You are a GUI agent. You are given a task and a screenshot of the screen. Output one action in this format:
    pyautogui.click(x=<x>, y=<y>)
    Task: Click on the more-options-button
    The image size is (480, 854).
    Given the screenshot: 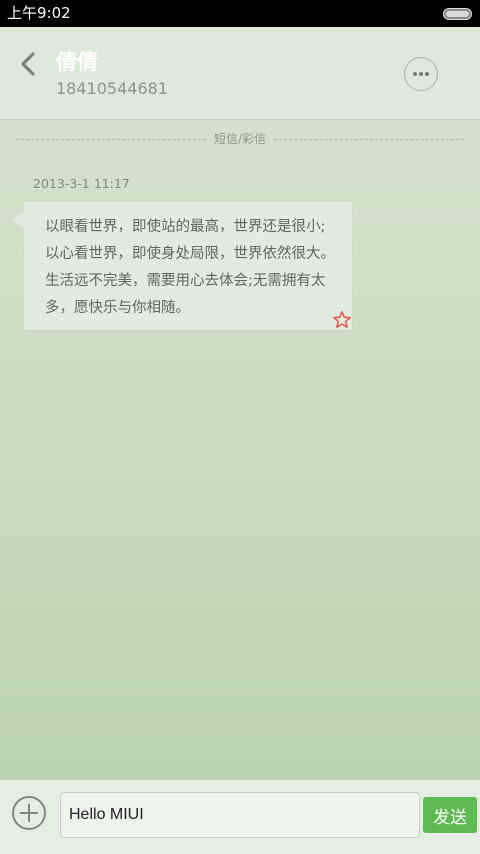 What is the action you would take?
    pyautogui.click(x=421, y=74)
    